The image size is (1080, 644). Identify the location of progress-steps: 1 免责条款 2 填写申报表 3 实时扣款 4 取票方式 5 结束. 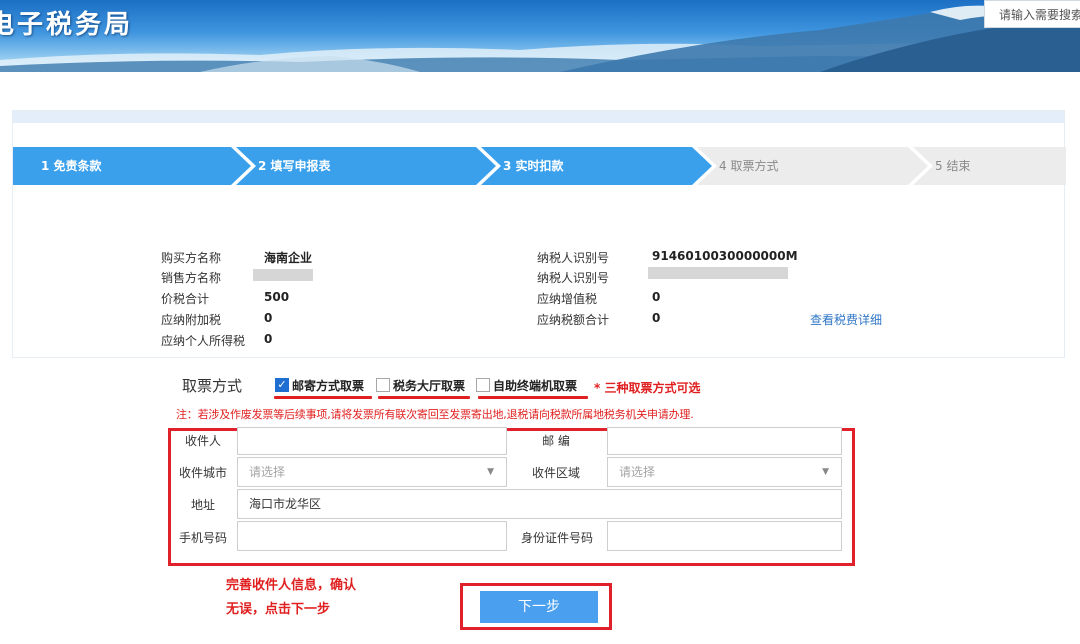
(539, 166).